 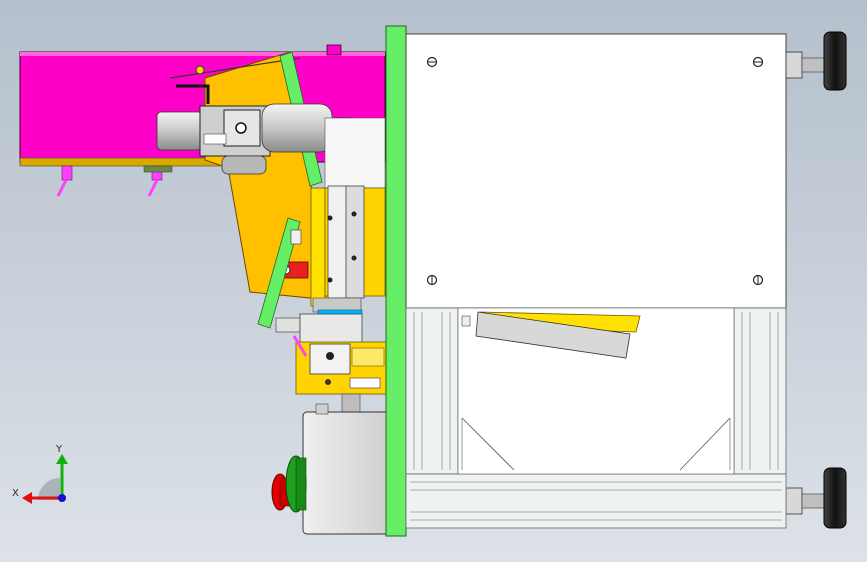 What do you see at coordinates (355, 153) in the screenshot?
I see `motor-mount-block` at bounding box center [355, 153].